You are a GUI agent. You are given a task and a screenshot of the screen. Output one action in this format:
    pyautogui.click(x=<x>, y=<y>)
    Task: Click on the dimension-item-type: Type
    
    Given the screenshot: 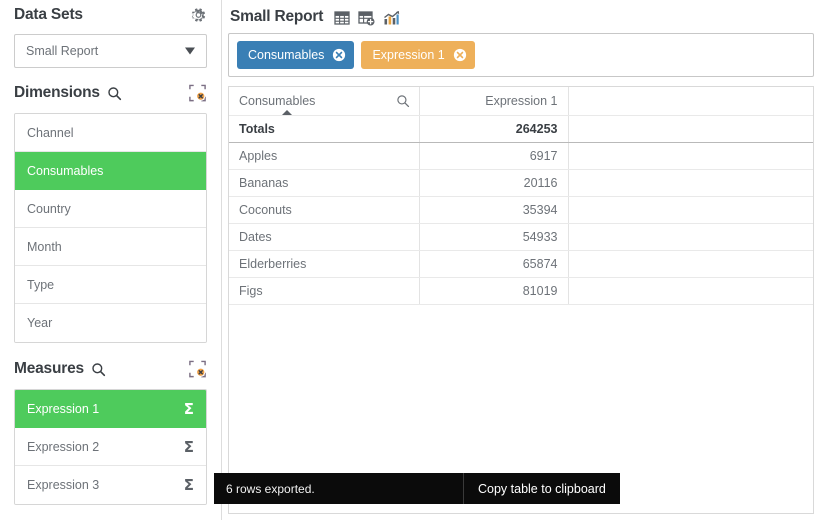 What is the action you would take?
    pyautogui.click(x=110, y=285)
    